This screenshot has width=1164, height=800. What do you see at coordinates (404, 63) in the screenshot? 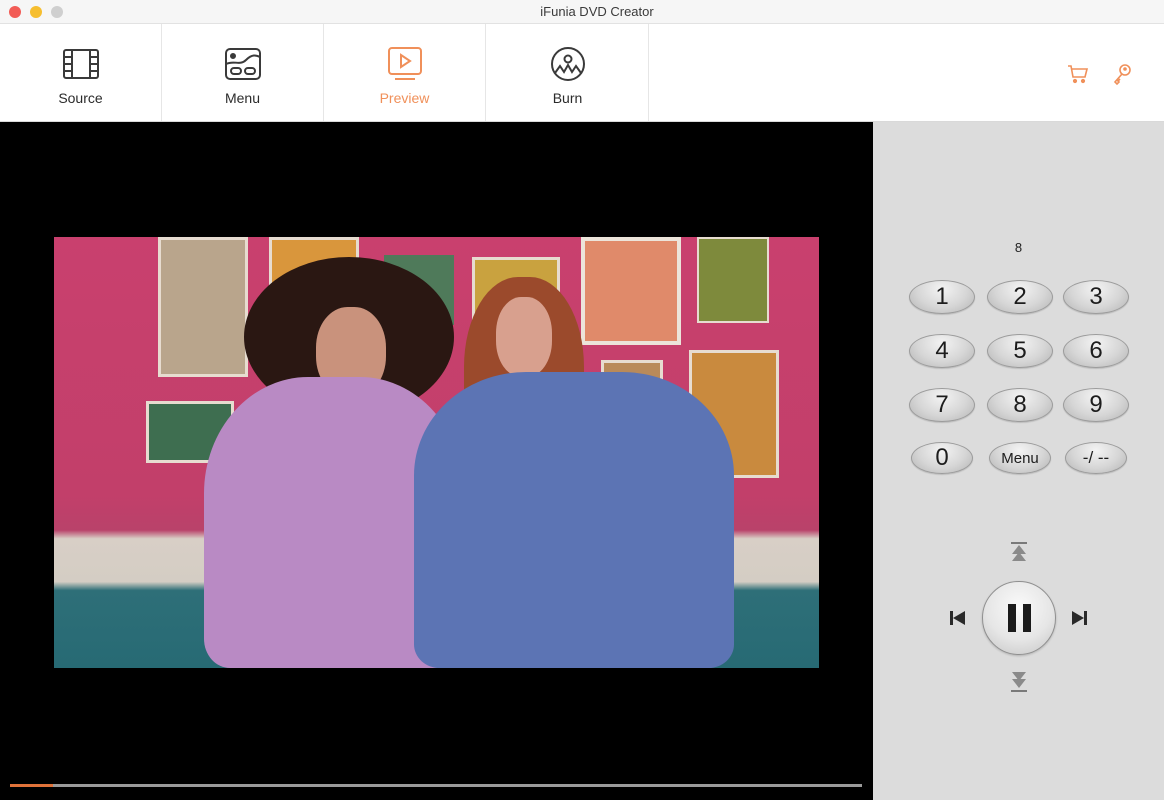
I see `play-screen-icon` at bounding box center [404, 63].